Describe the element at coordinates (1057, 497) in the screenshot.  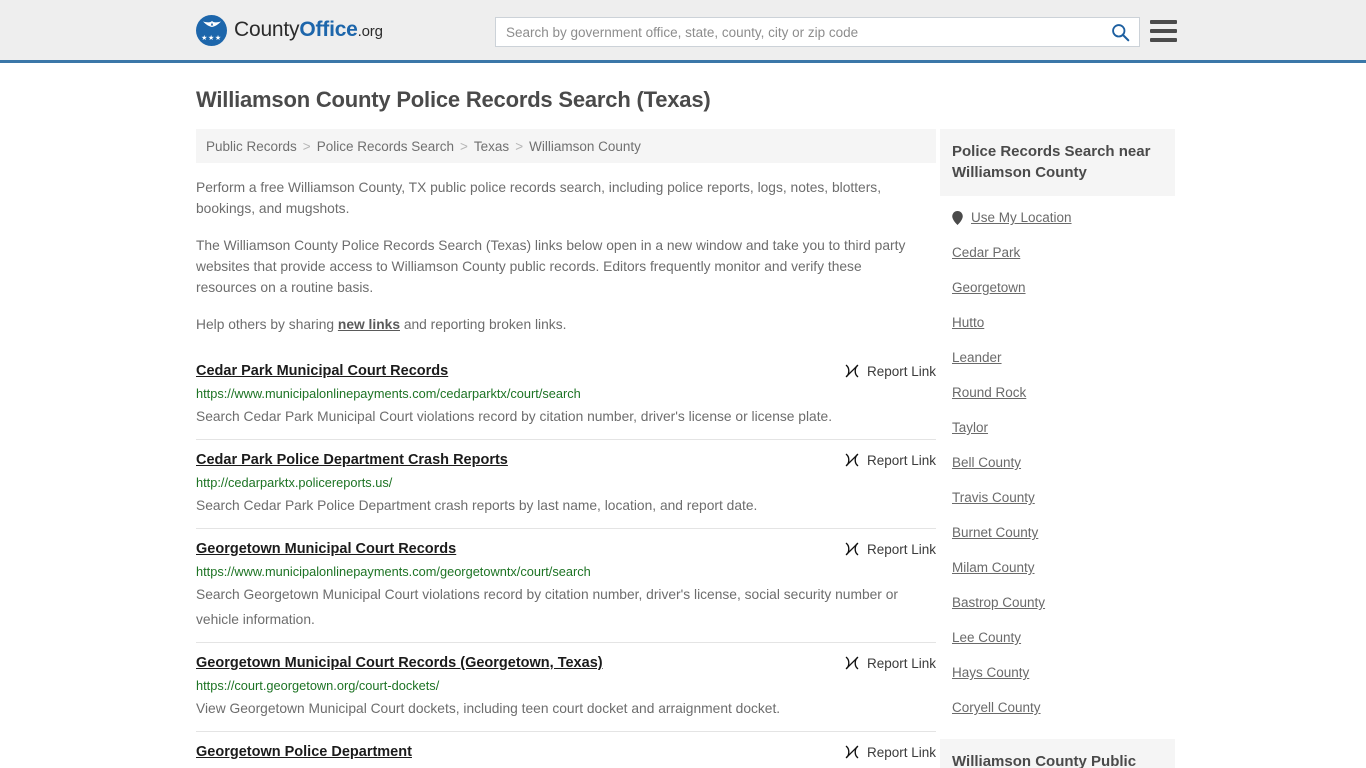
I see `sidebar-item-travis-county: Travis County` at that location.